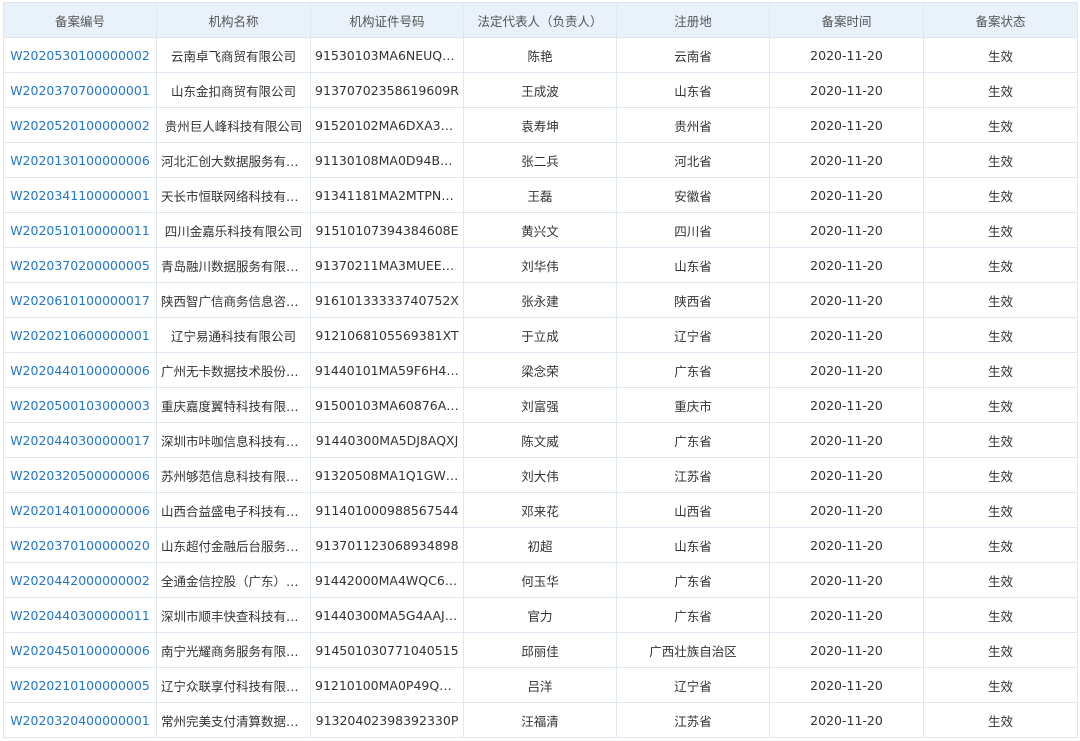 This screenshot has width=1080, height=741. I want to click on filing-number-link: W2020500103000003, so click(80, 405).